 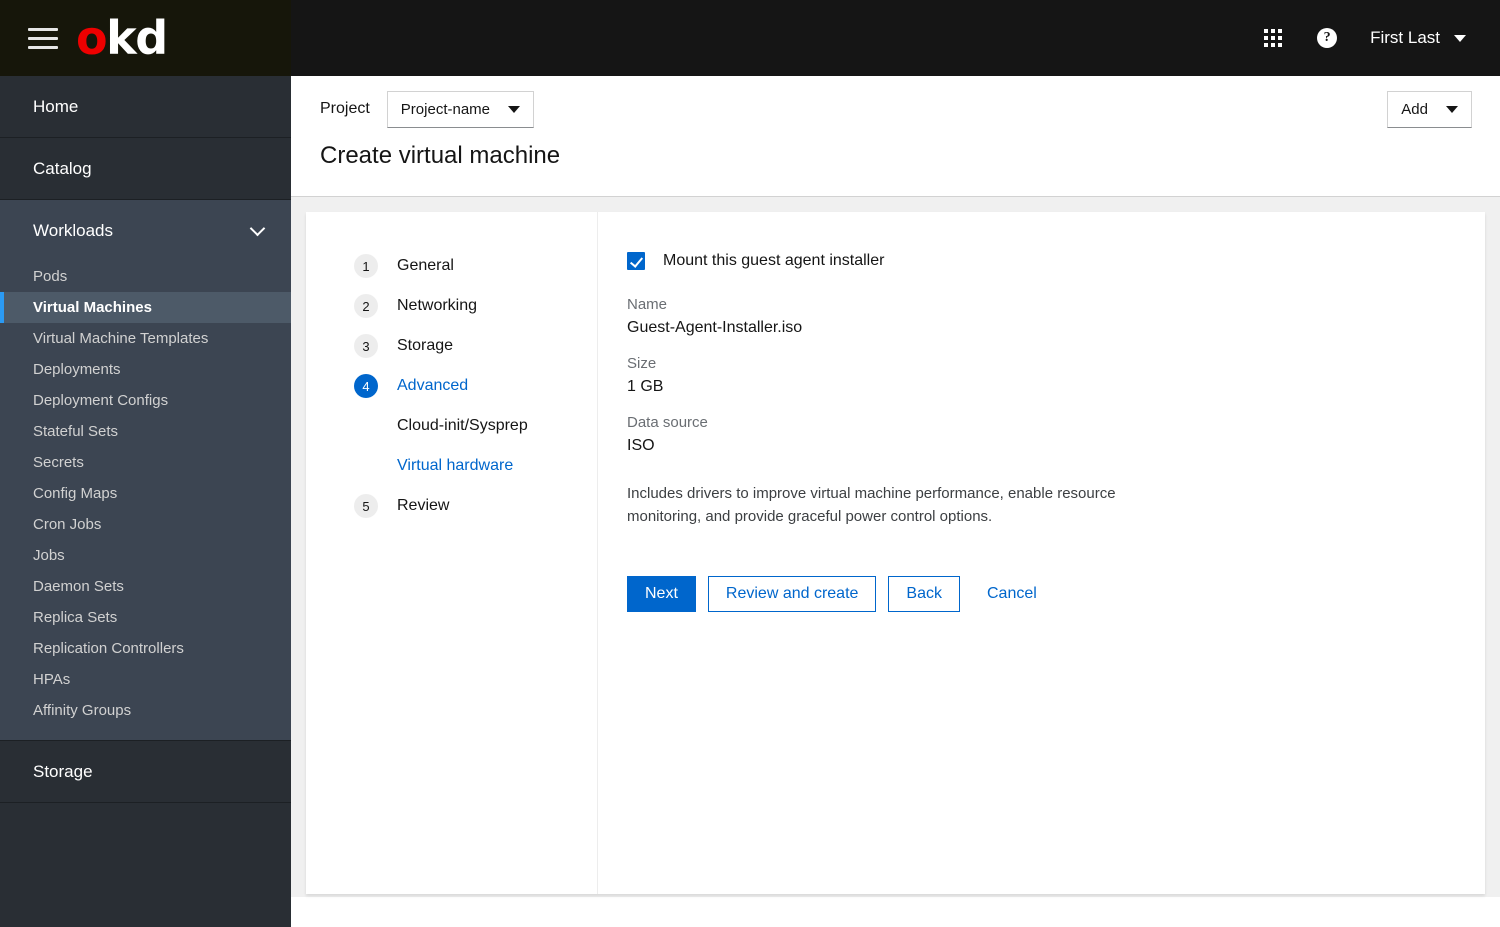 I want to click on mount-guest-agent-installer-checkbox, so click(x=636, y=261).